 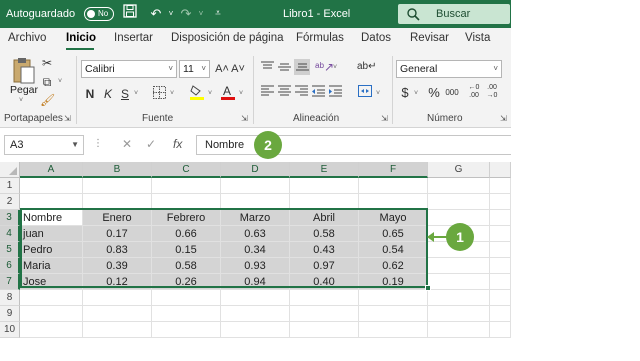 I want to click on italic-button: K, so click(x=108, y=94).